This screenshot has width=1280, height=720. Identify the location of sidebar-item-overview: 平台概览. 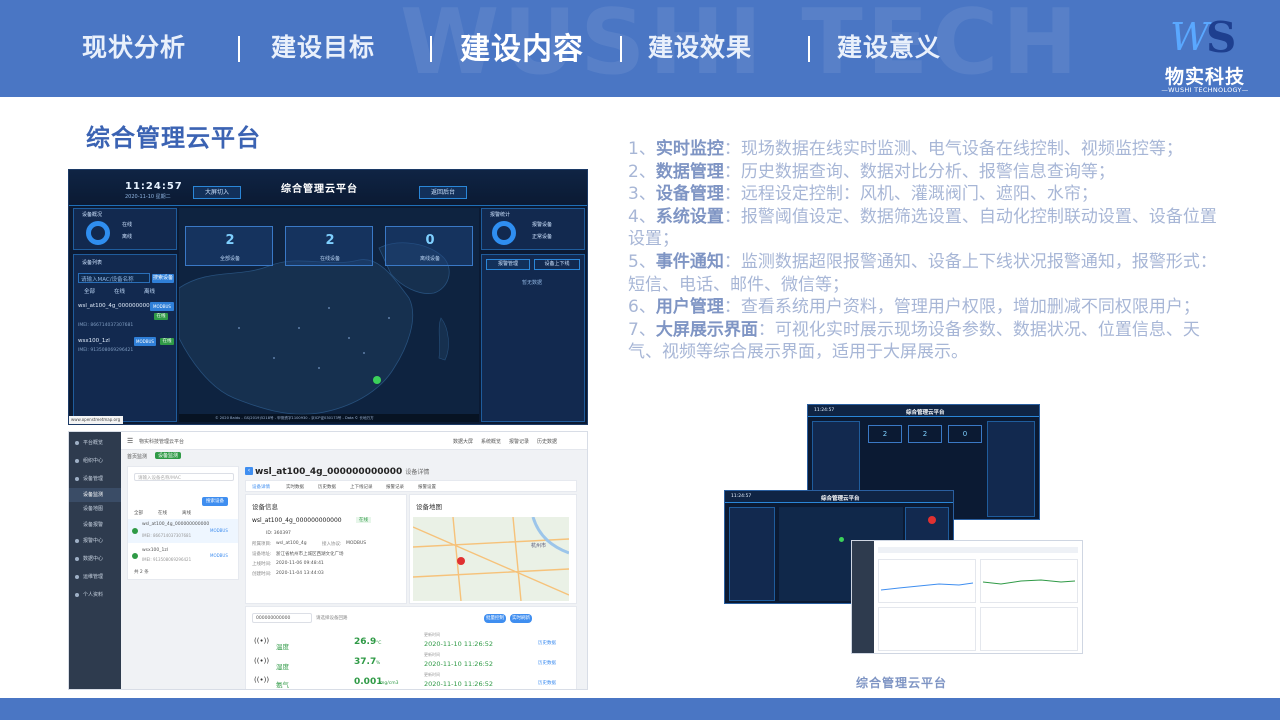
(95, 443).